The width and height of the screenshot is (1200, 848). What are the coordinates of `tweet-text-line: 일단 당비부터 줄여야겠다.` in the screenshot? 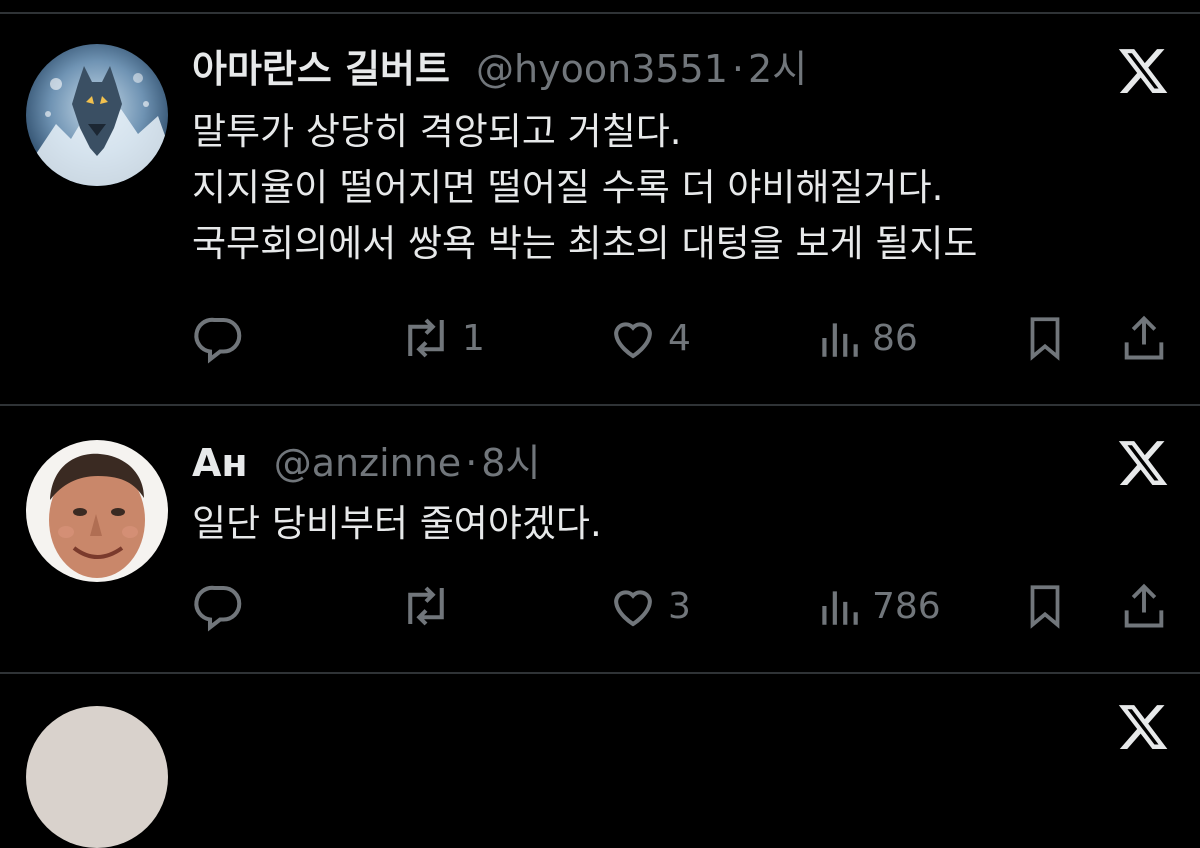 It's located at (397, 523).